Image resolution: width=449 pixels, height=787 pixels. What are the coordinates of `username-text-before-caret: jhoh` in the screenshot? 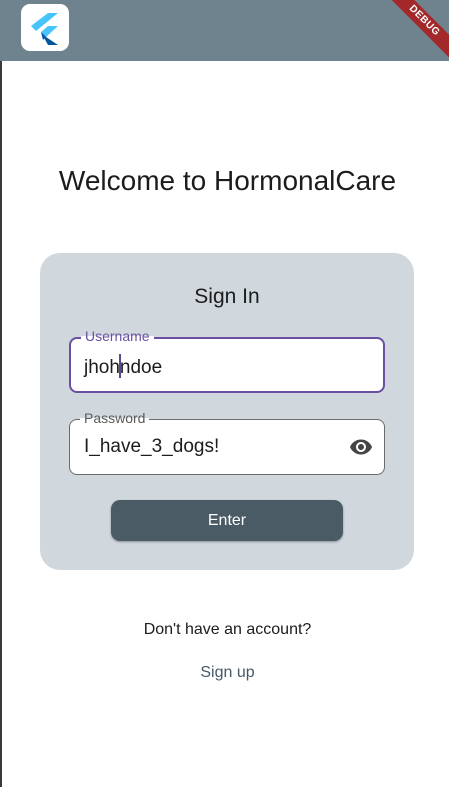 It's located at (102, 367).